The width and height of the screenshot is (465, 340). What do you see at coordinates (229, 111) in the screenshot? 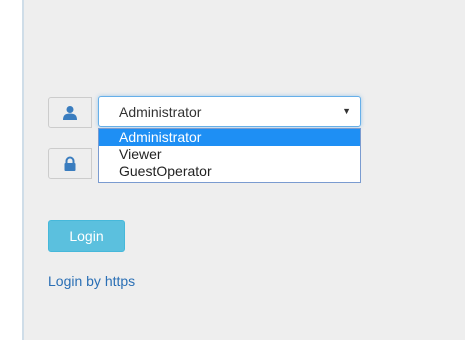
I see `user-select: Administrator ▼` at bounding box center [229, 111].